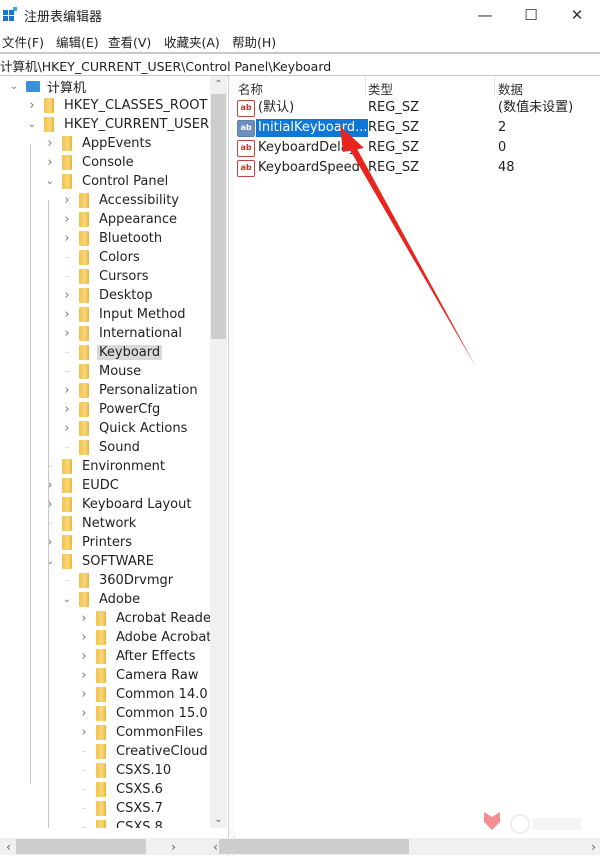  What do you see at coordinates (112, 238) in the screenshot?
I see `tree-node: › Bluetooth` at bounding box center [112, 238].